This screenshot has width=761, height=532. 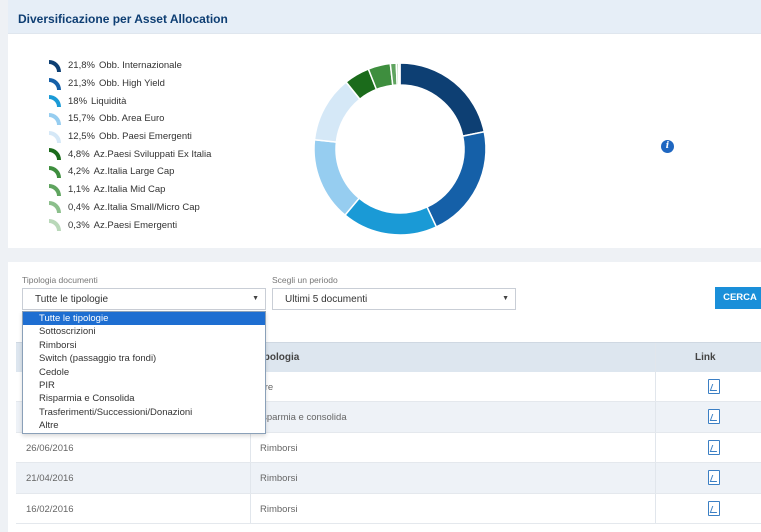 I want to click on dropdown-option: Trasferimenti/Successioni/Donazioni, so click(x=144, y=412).